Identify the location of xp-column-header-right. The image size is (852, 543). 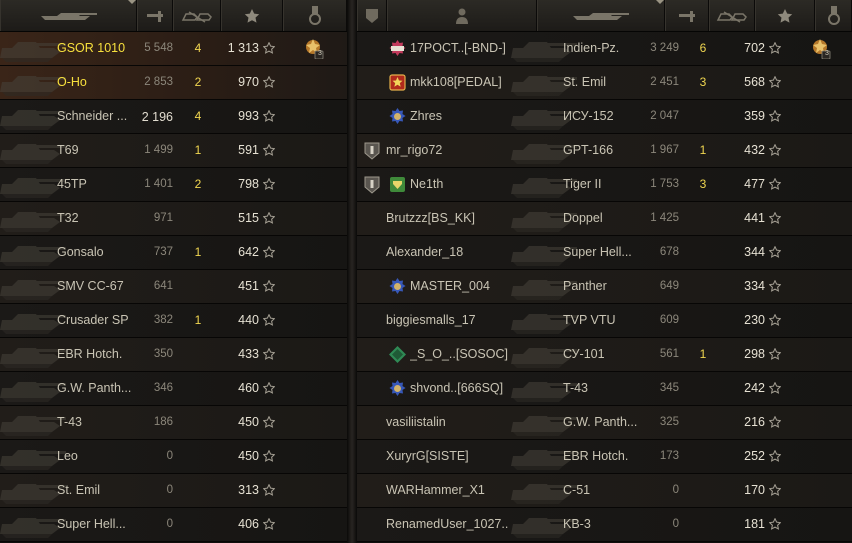
(785, 15).